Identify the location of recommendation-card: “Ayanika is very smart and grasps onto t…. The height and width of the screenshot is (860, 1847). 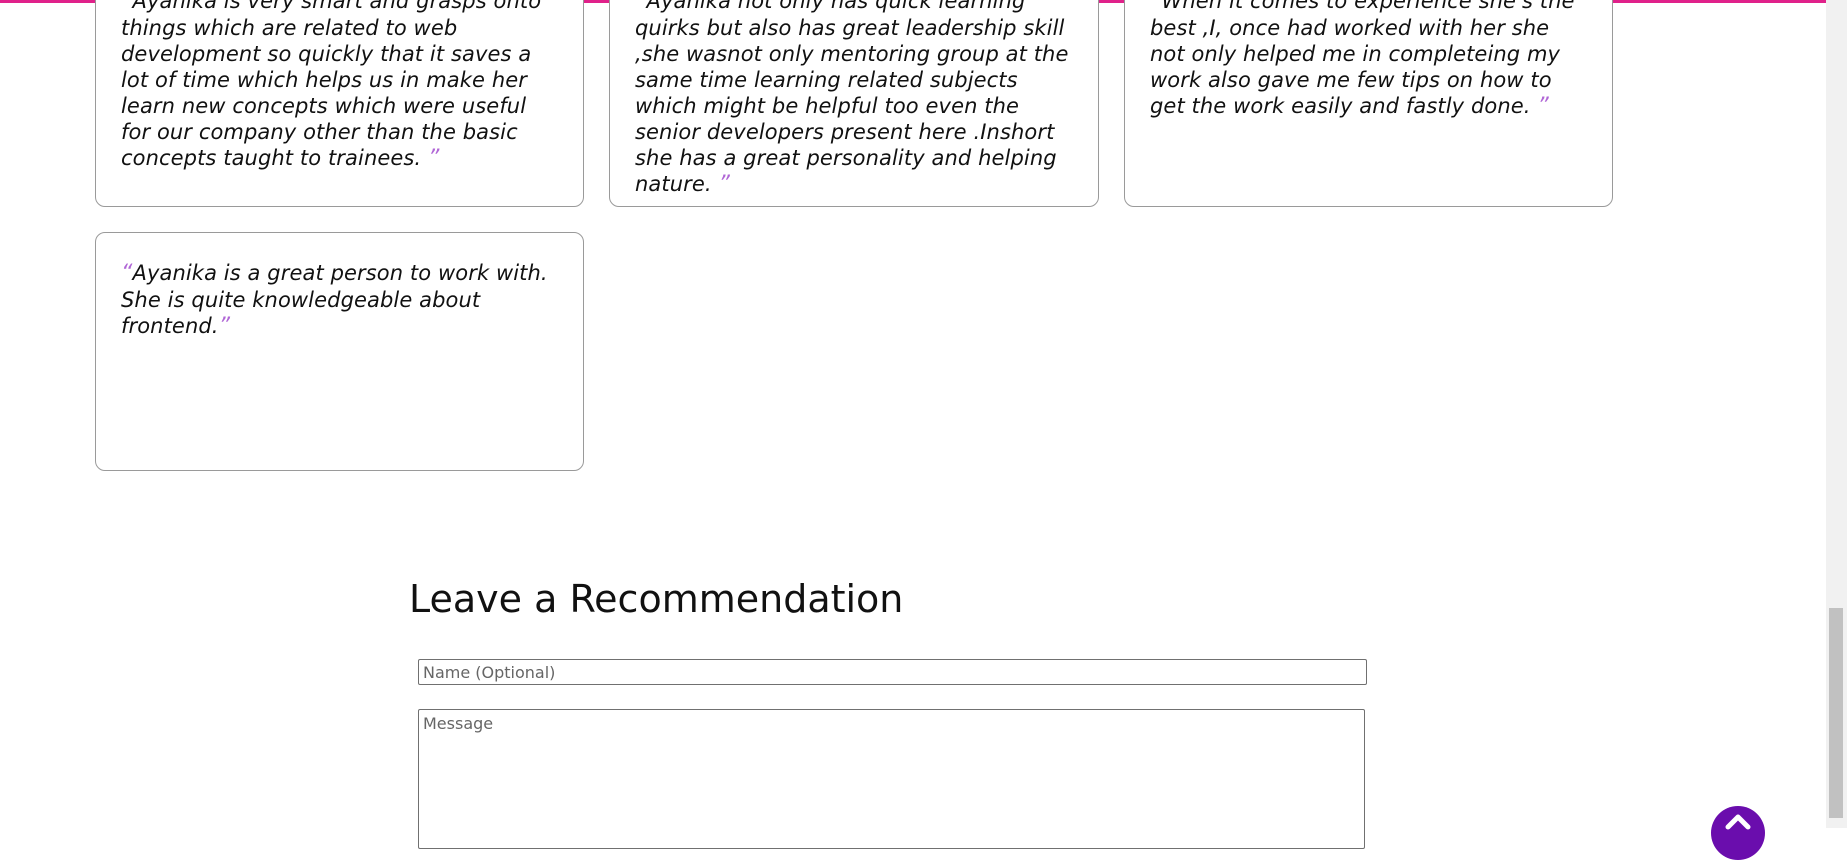
(339, 103).